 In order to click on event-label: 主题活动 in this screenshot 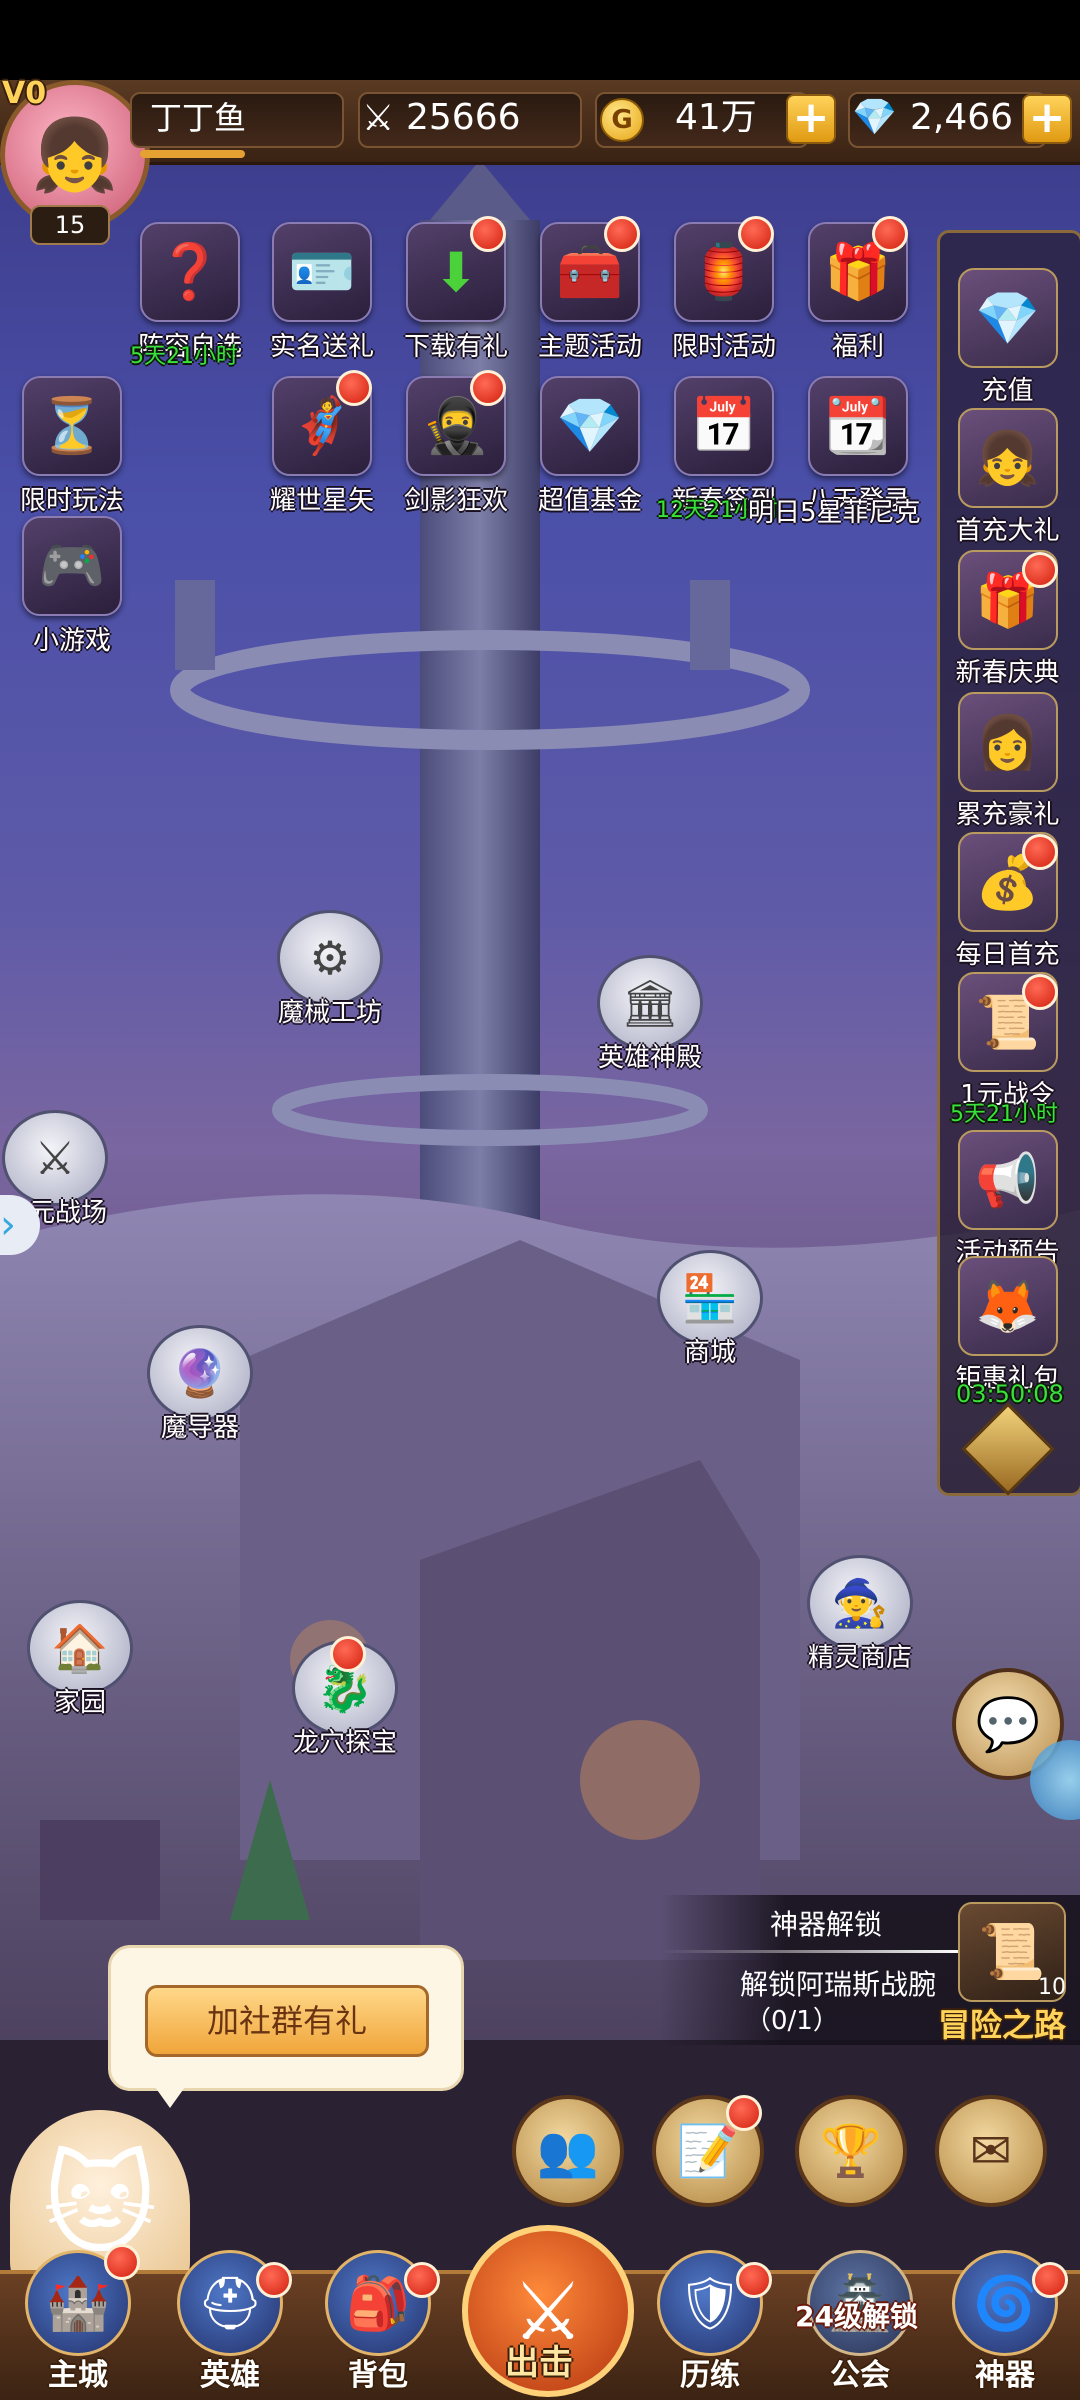, I will do `click(589, 347)`.